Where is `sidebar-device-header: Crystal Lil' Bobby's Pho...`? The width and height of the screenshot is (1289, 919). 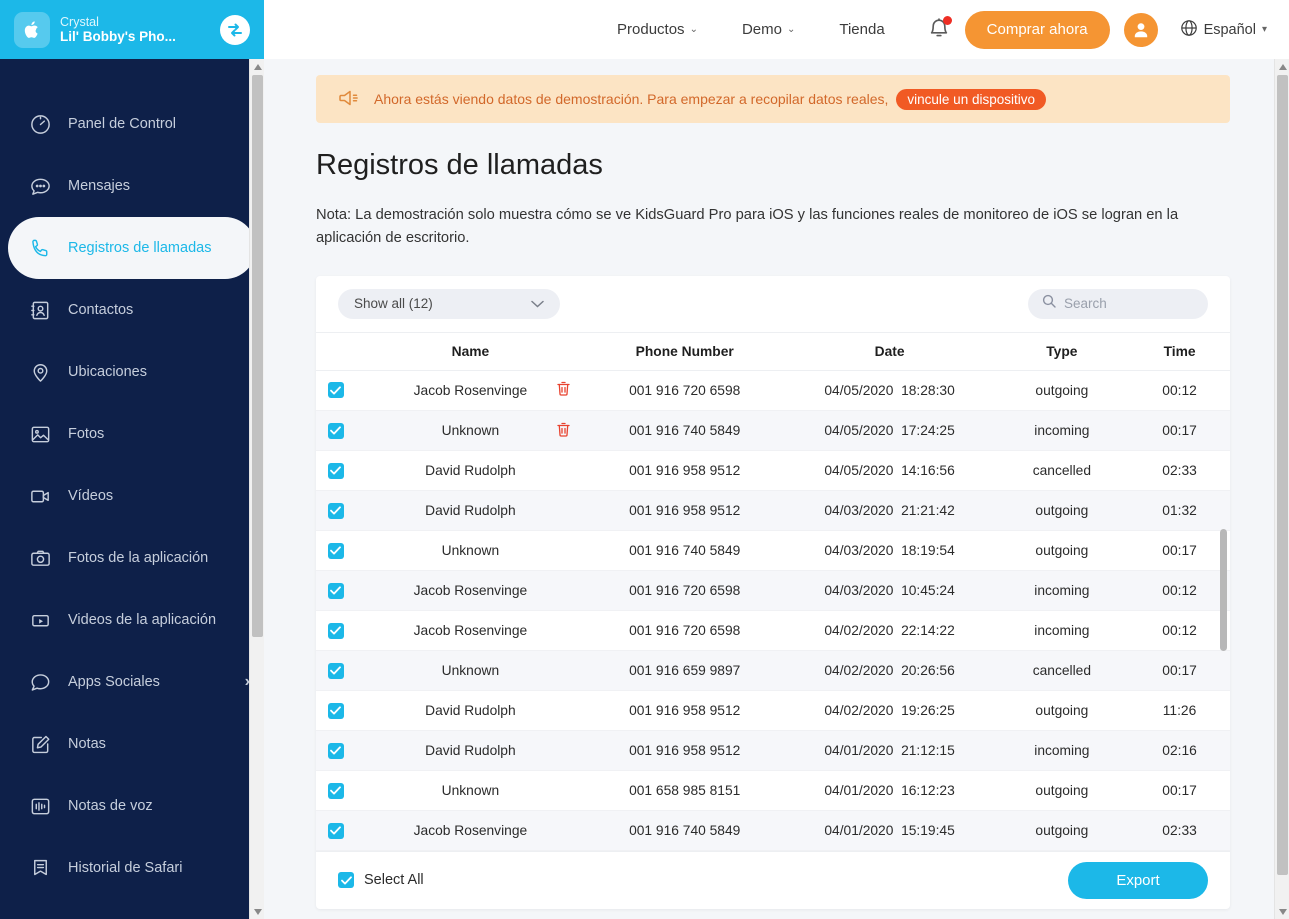 sidebar-device-header: Crystal Lil' Bobby's Pho... is located at coordinates (132, 29).